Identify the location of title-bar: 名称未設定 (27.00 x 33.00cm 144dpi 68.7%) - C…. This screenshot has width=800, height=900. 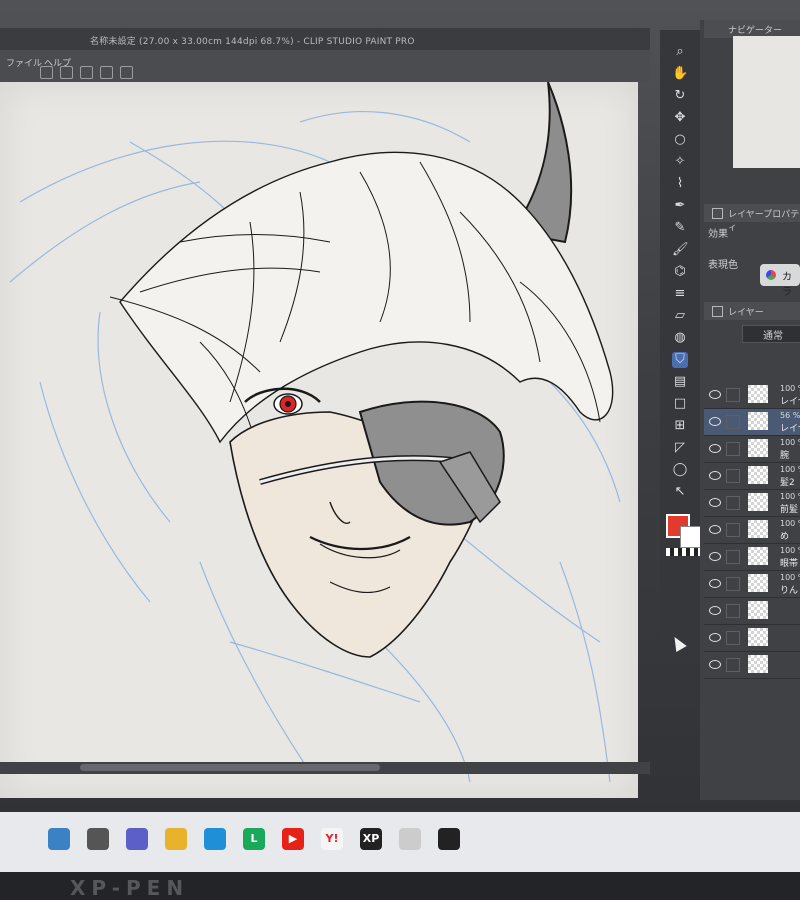
(325, 39).